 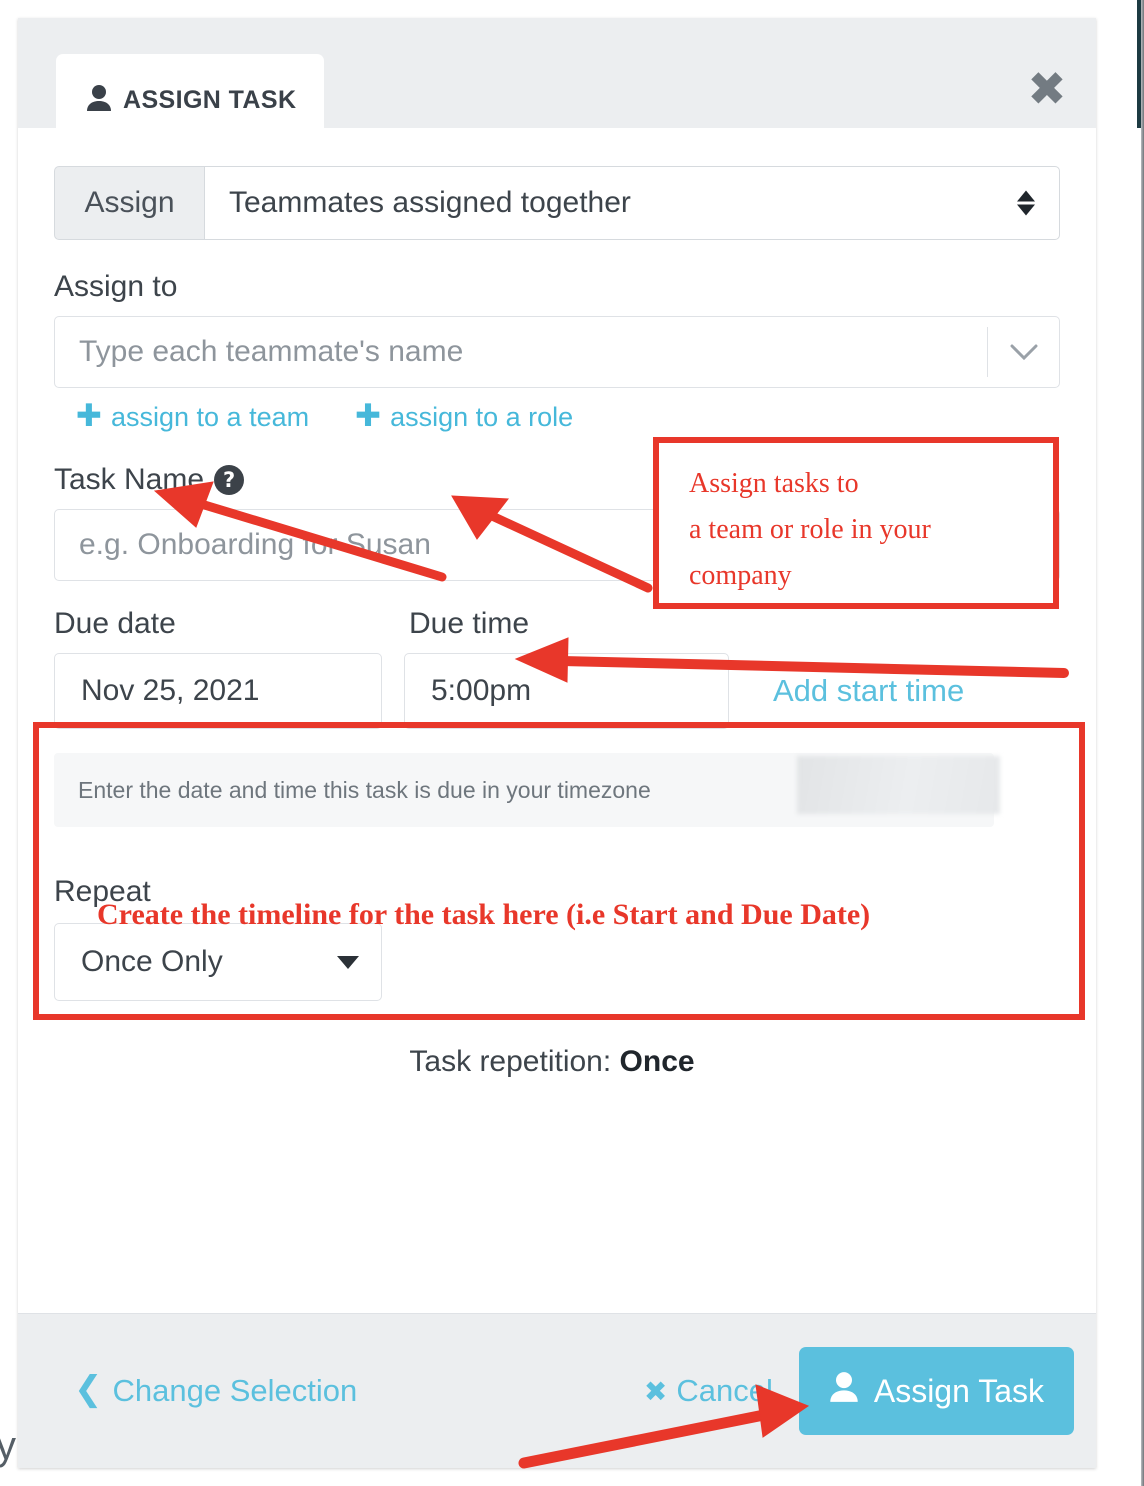 What do you see at coordinates (129, 479) in the screenshot?
I see `task-name-label-text: Task Name` at bounding box center [129, 479].